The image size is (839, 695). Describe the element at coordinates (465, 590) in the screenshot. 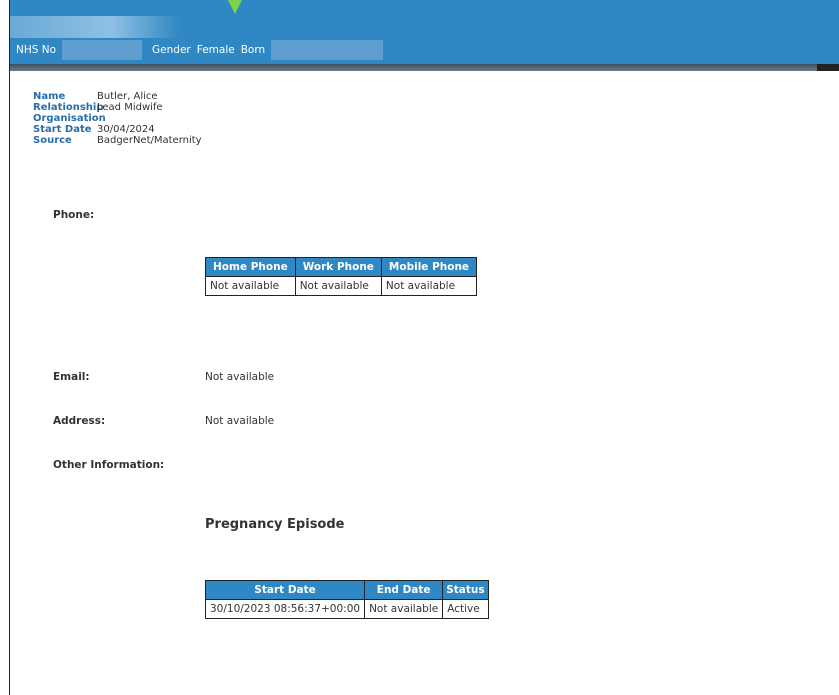

I see `column-header: Status` at that location.